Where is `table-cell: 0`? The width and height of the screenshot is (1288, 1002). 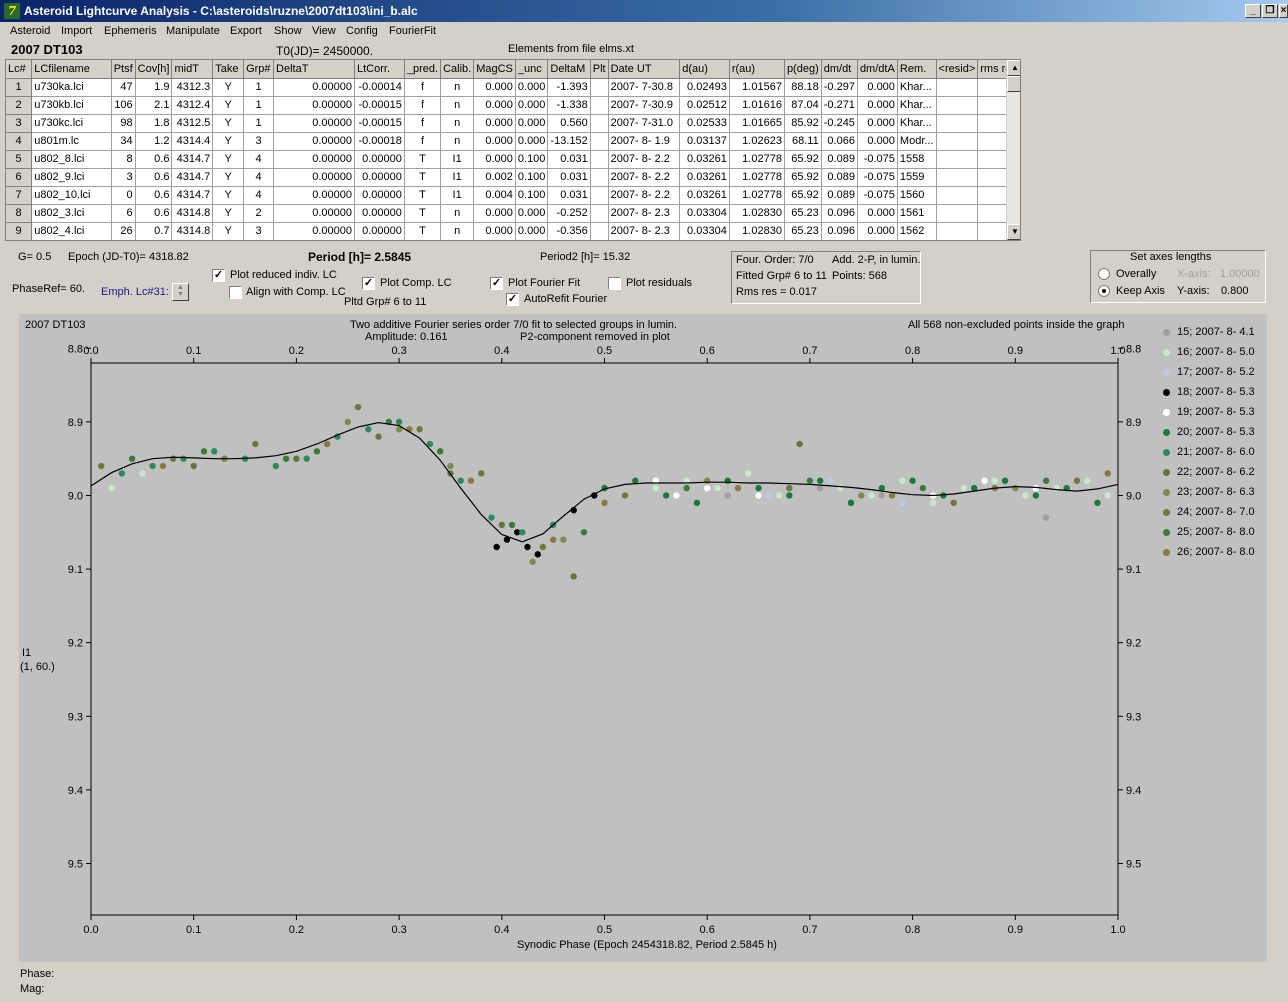
table-cell: 0 is located at coordinates (123, 195).